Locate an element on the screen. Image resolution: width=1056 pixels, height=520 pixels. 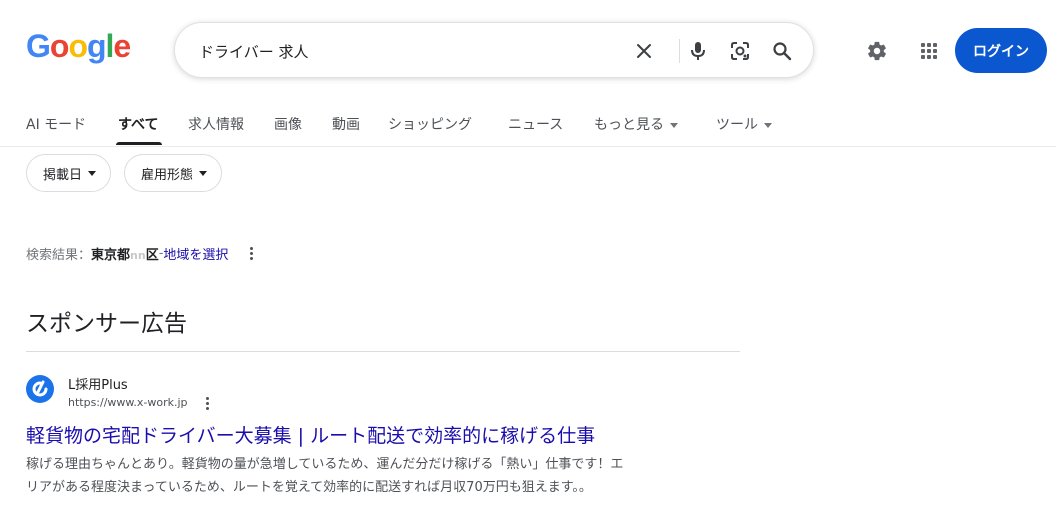
gear-icon is located at coordinates (877, 51).